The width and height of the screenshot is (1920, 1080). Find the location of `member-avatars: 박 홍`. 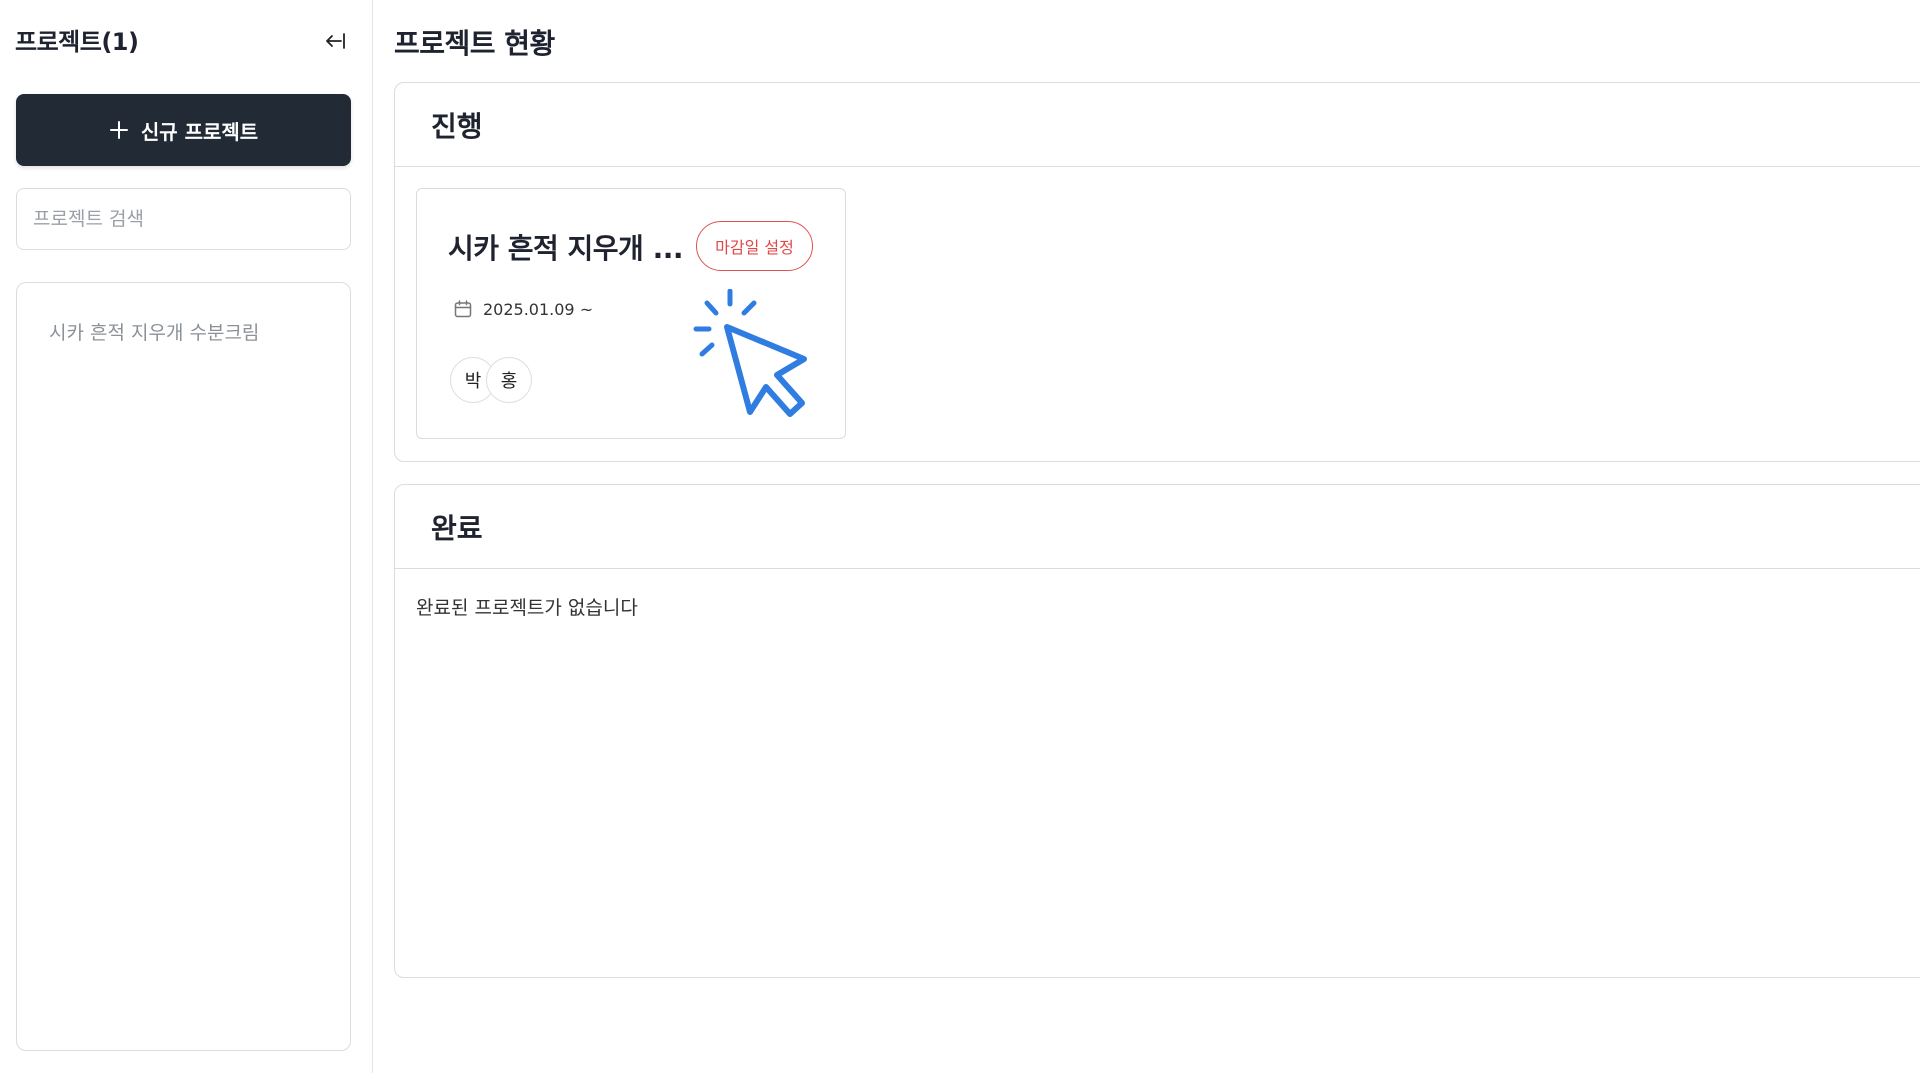

member-avatars: 박 홍 is located at coordinates (491, 380).